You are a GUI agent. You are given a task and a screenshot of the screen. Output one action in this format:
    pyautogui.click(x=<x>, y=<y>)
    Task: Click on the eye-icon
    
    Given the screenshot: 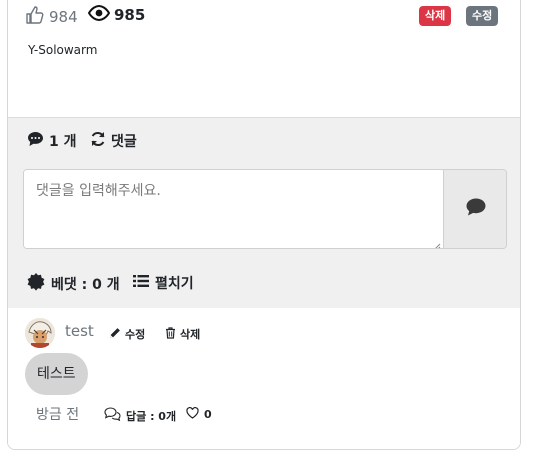 What is the action you would take?
    pyautogui.click(x=100, y=14)
    